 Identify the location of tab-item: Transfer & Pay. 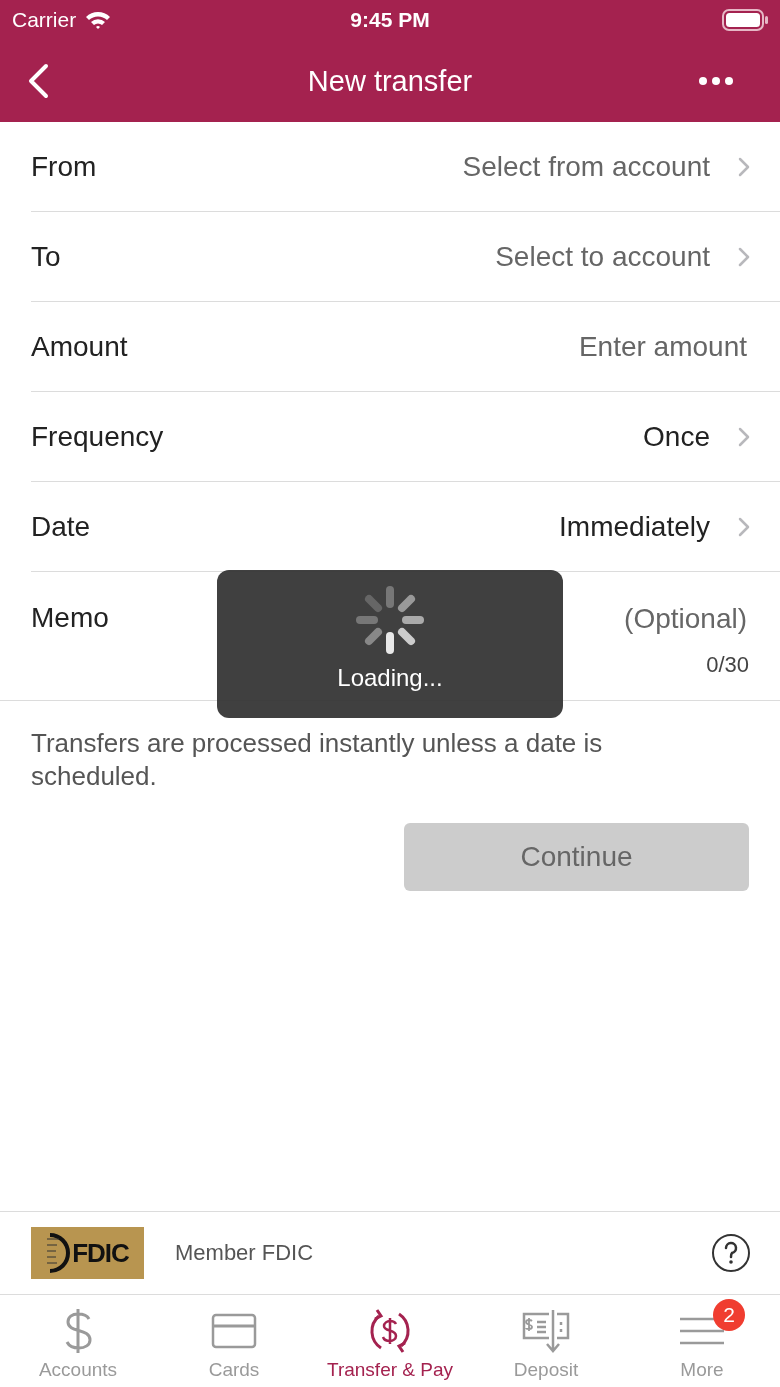
(390, 1341).